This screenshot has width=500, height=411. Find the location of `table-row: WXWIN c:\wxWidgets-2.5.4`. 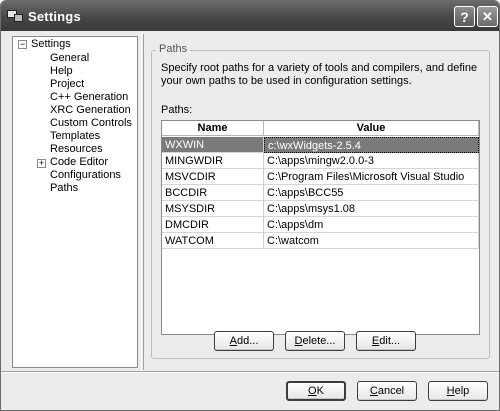

table-row: WXWIN c:\wxWidgets-2.5.4 is located at coordinates (320, 145).